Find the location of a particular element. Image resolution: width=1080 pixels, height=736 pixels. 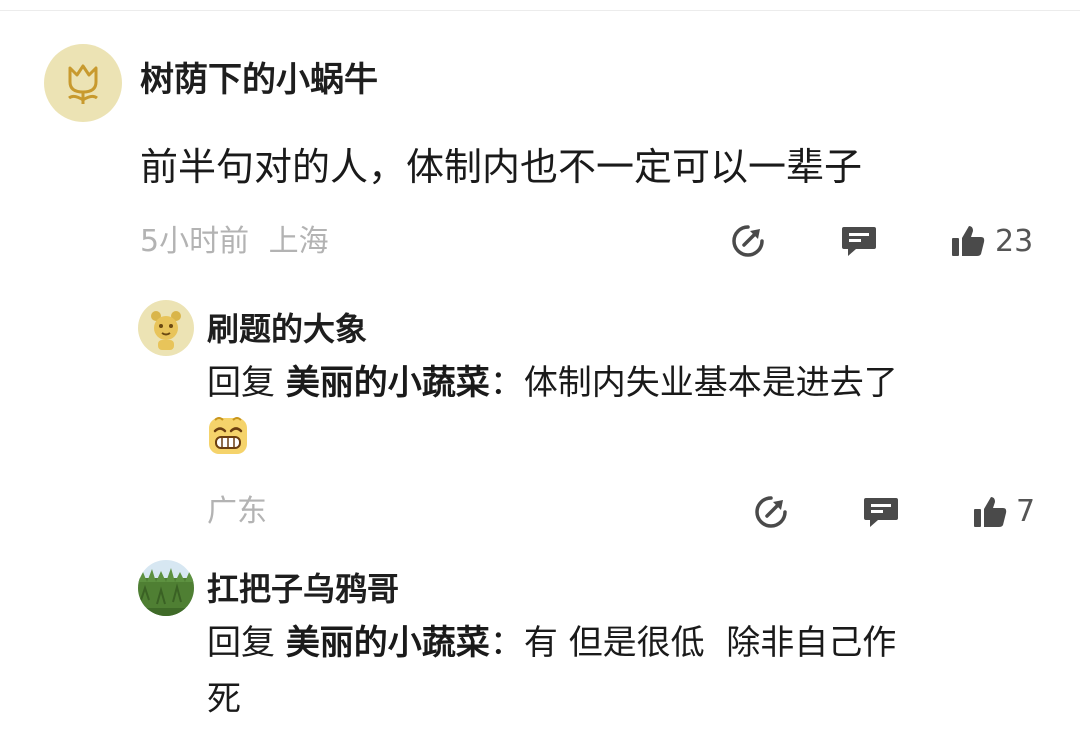

username: 树荫下的小蜗牛 is located at coordinates (259, 80).